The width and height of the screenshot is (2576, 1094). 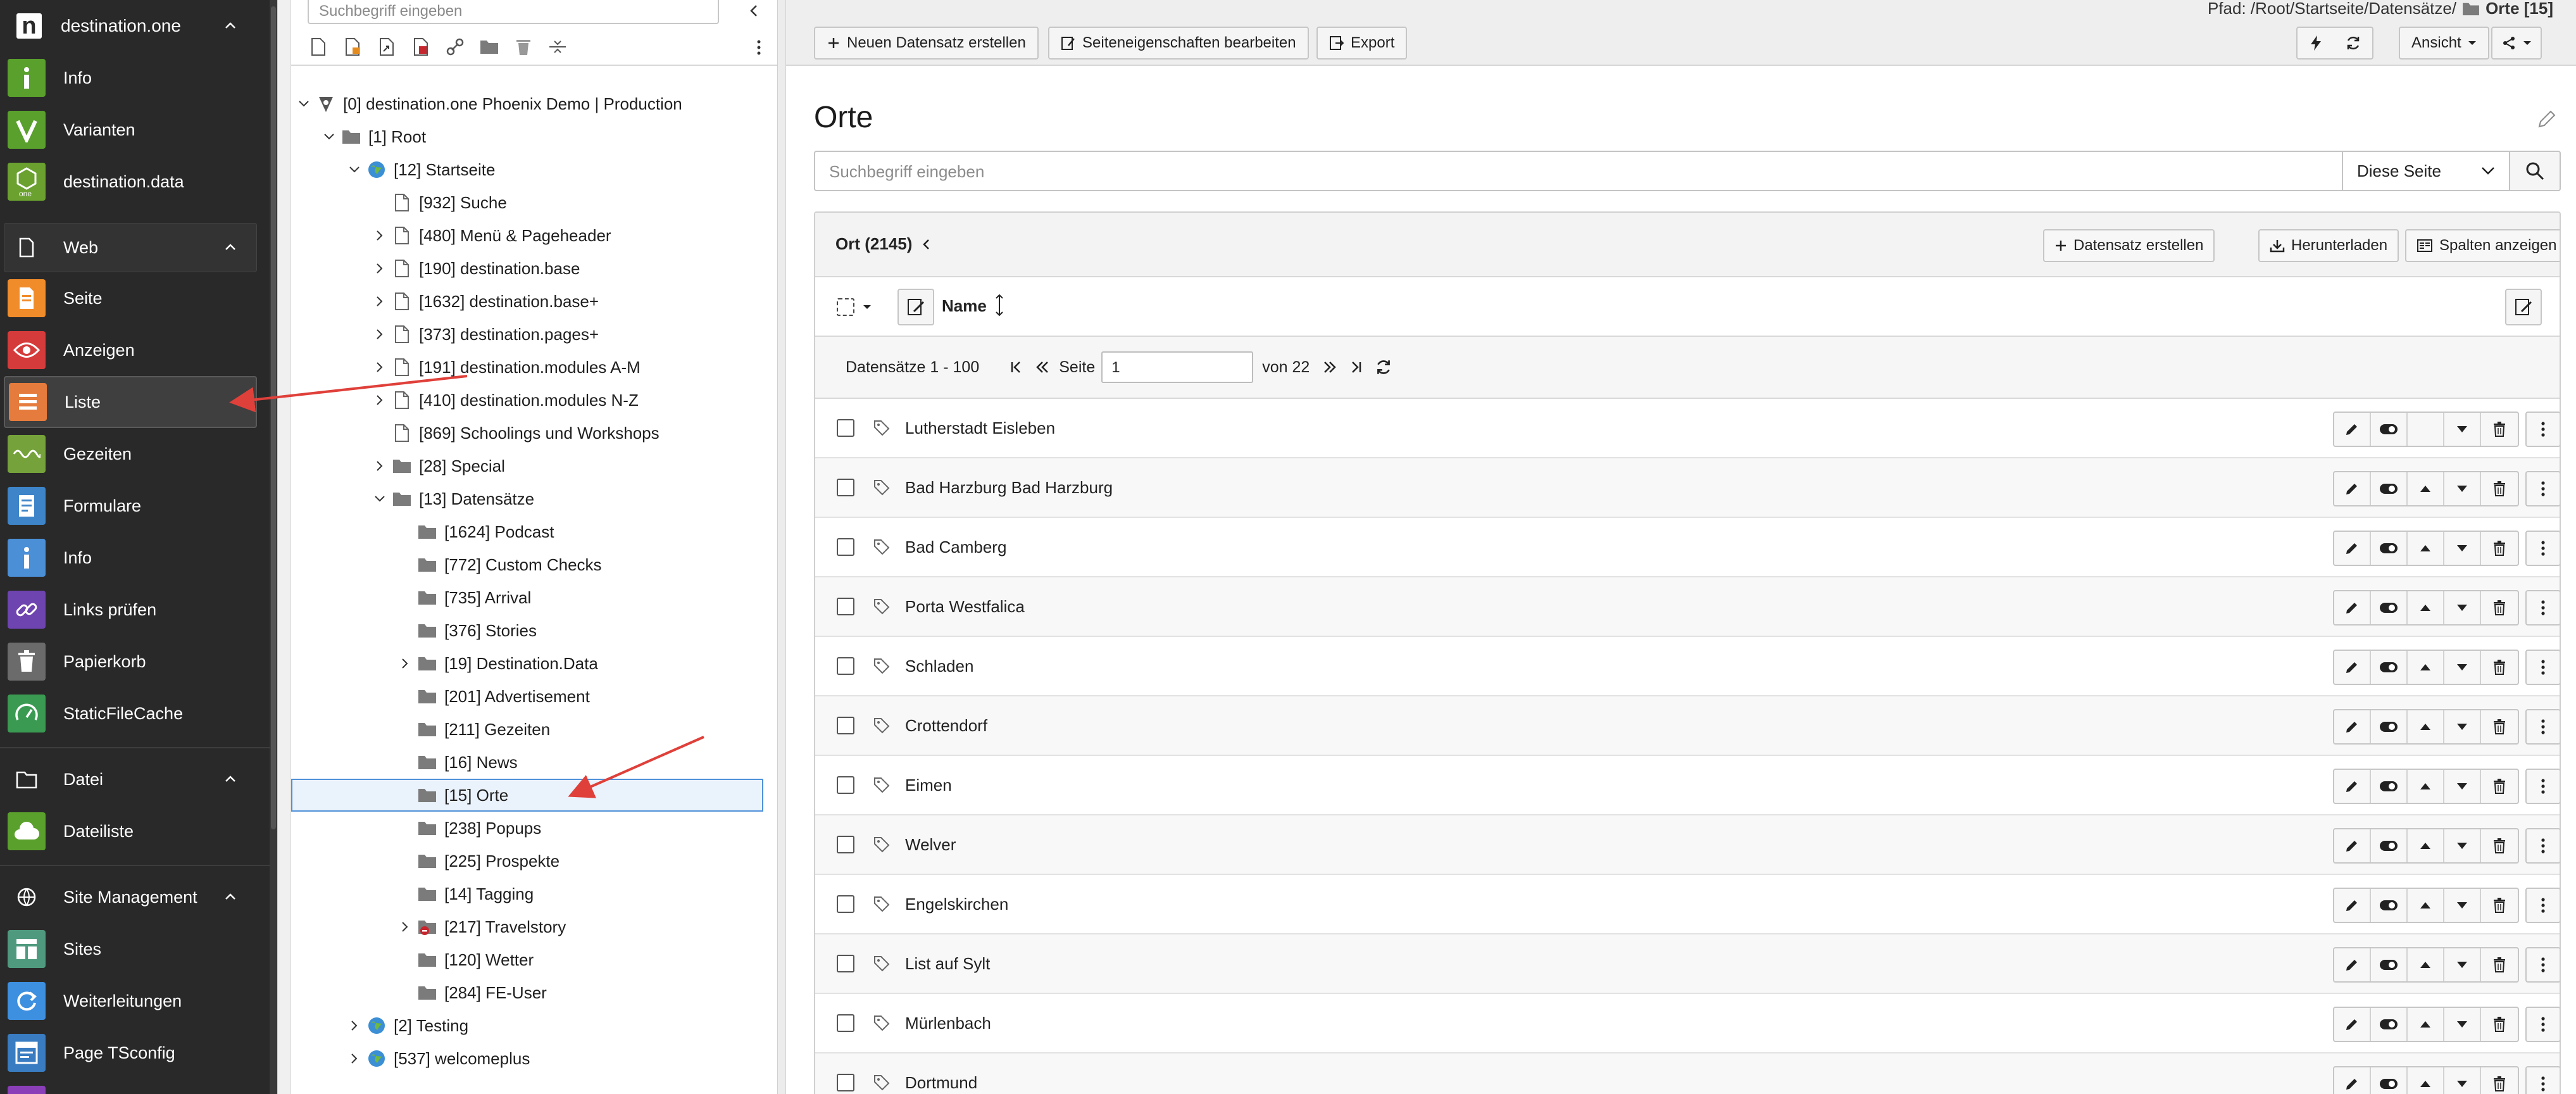 What do you see at coordinates (931, 845) in the screenshot?
I see `row-name: Welver` at bounding box center [931, 845].